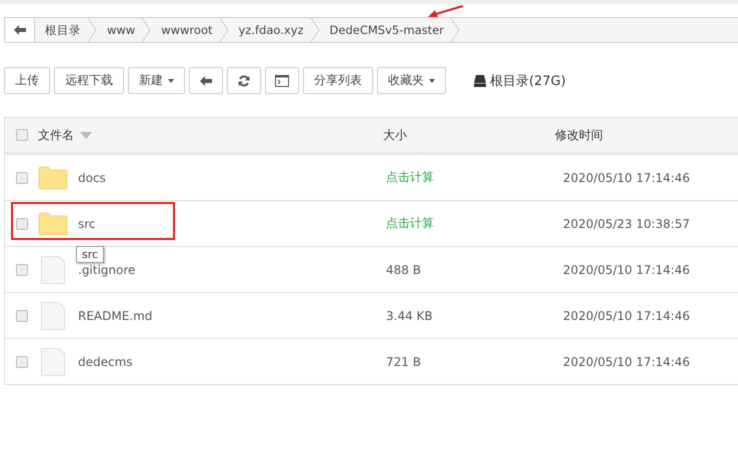 The image size is (738, 460). Describe the element at coordinates (338, 80) in the screenshot. I see `toolbar-button: 分享列表` at that location.